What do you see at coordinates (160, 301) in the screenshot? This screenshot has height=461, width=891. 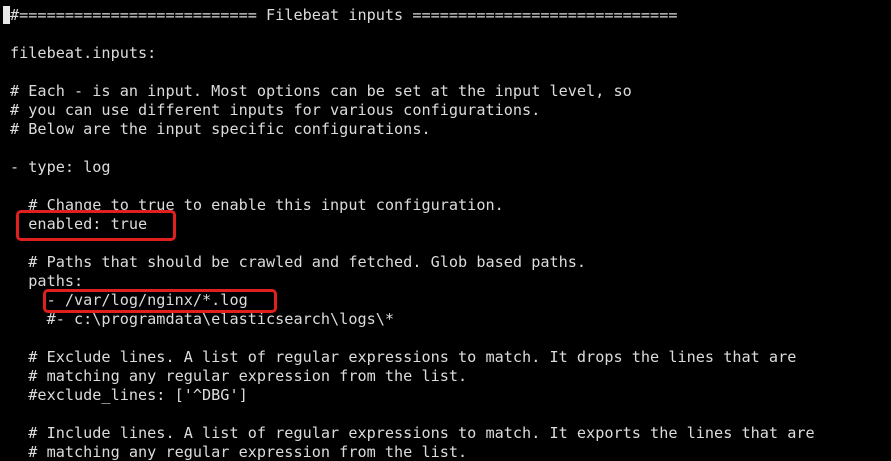 I see `path-highlight-box` at bounding box center [160, 301].